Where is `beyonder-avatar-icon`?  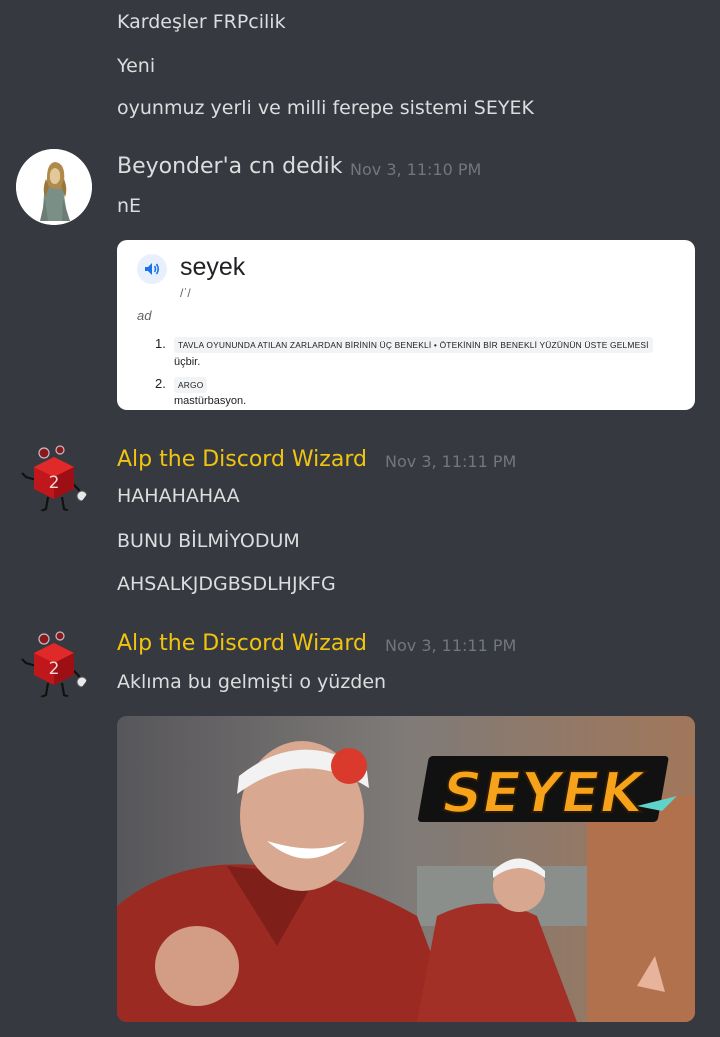 beyonder-avatar-icon is located at coordinates (54, 187).